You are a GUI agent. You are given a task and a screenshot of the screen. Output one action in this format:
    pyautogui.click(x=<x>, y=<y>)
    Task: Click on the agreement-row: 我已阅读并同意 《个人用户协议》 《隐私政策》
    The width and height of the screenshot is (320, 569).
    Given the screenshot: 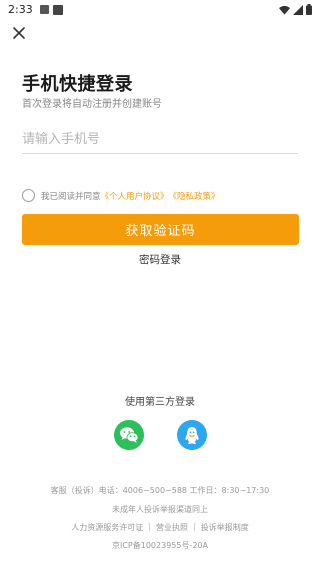 What is the action you would take?
    pyautogui.click(x=121, y=195)
    